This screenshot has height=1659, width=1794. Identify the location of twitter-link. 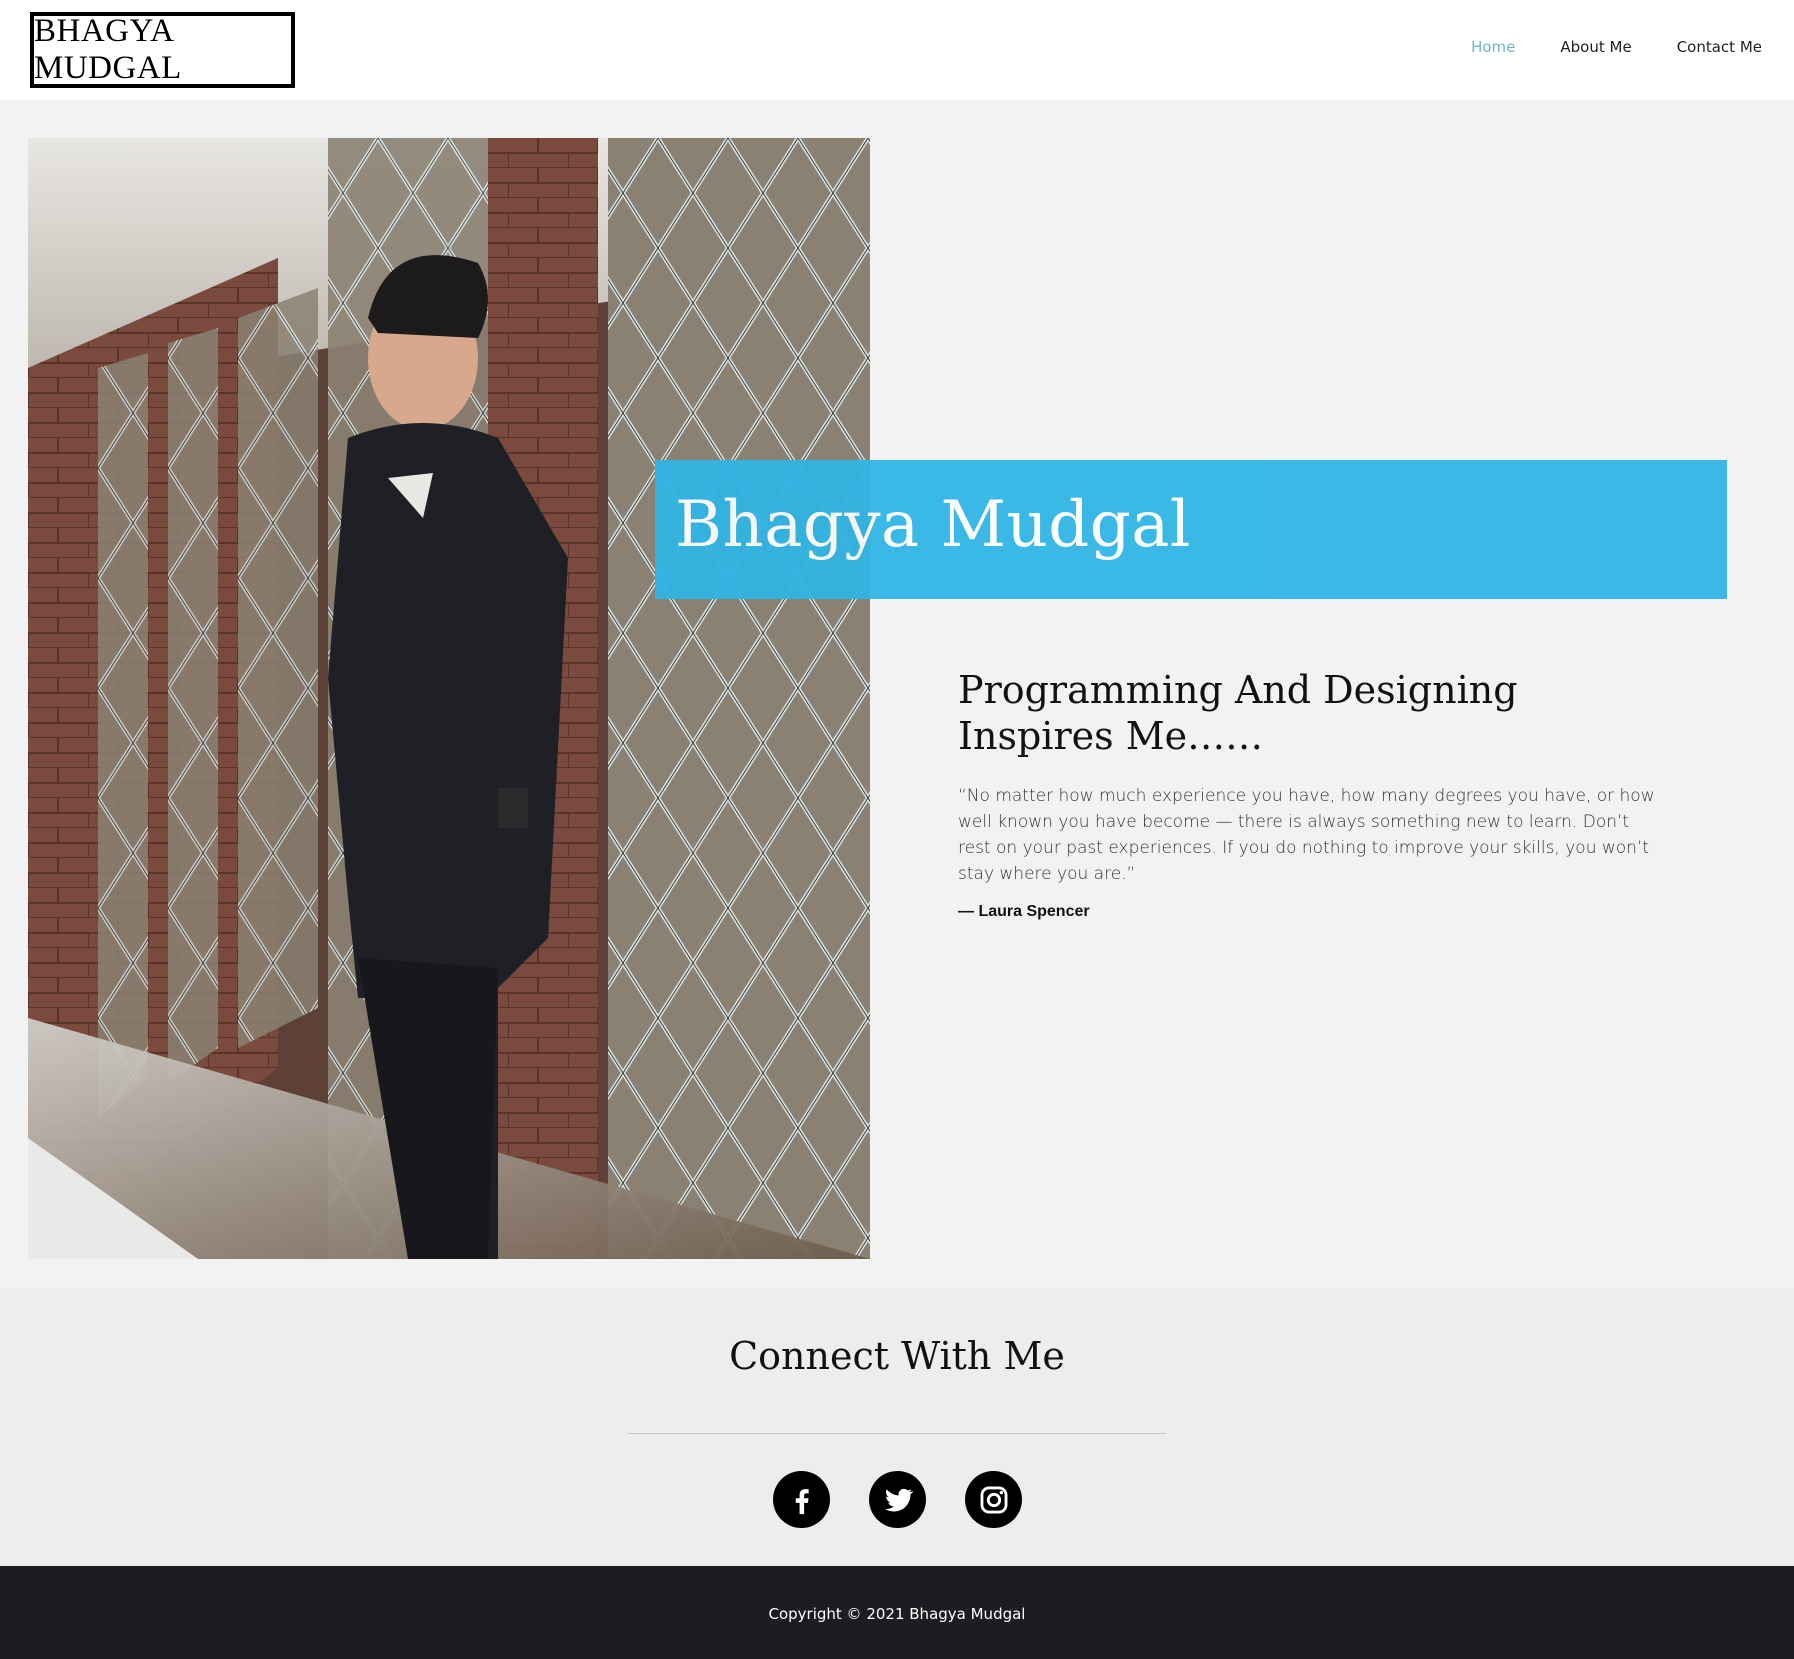
(897, 1499).